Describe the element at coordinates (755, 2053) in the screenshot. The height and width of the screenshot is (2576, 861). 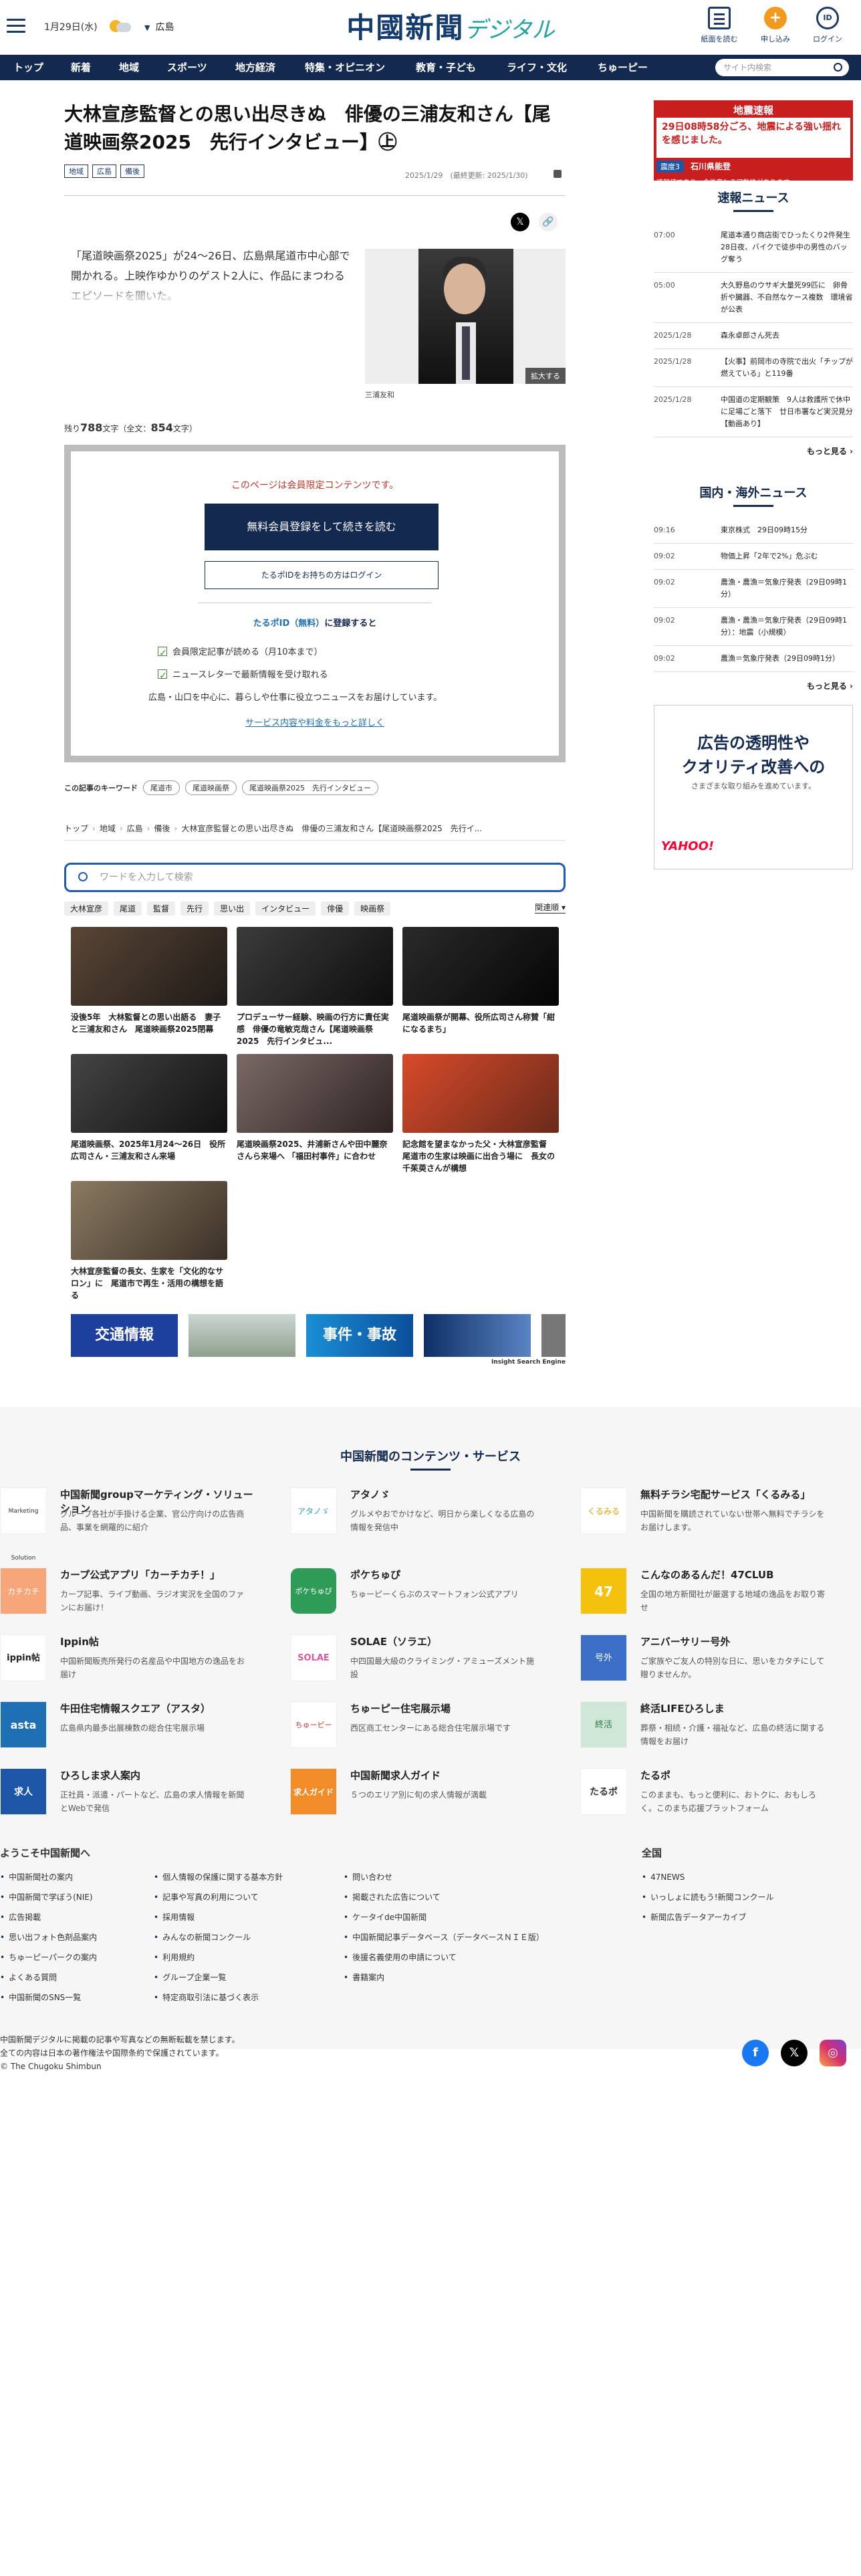
I see `facebook-icon: f` at that location.